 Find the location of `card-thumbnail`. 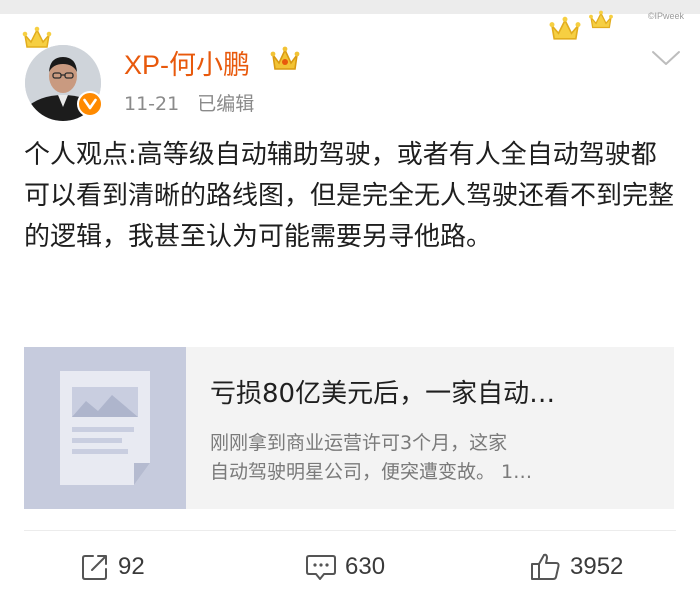

card-thumbnail is located at coordinates (105, 428).